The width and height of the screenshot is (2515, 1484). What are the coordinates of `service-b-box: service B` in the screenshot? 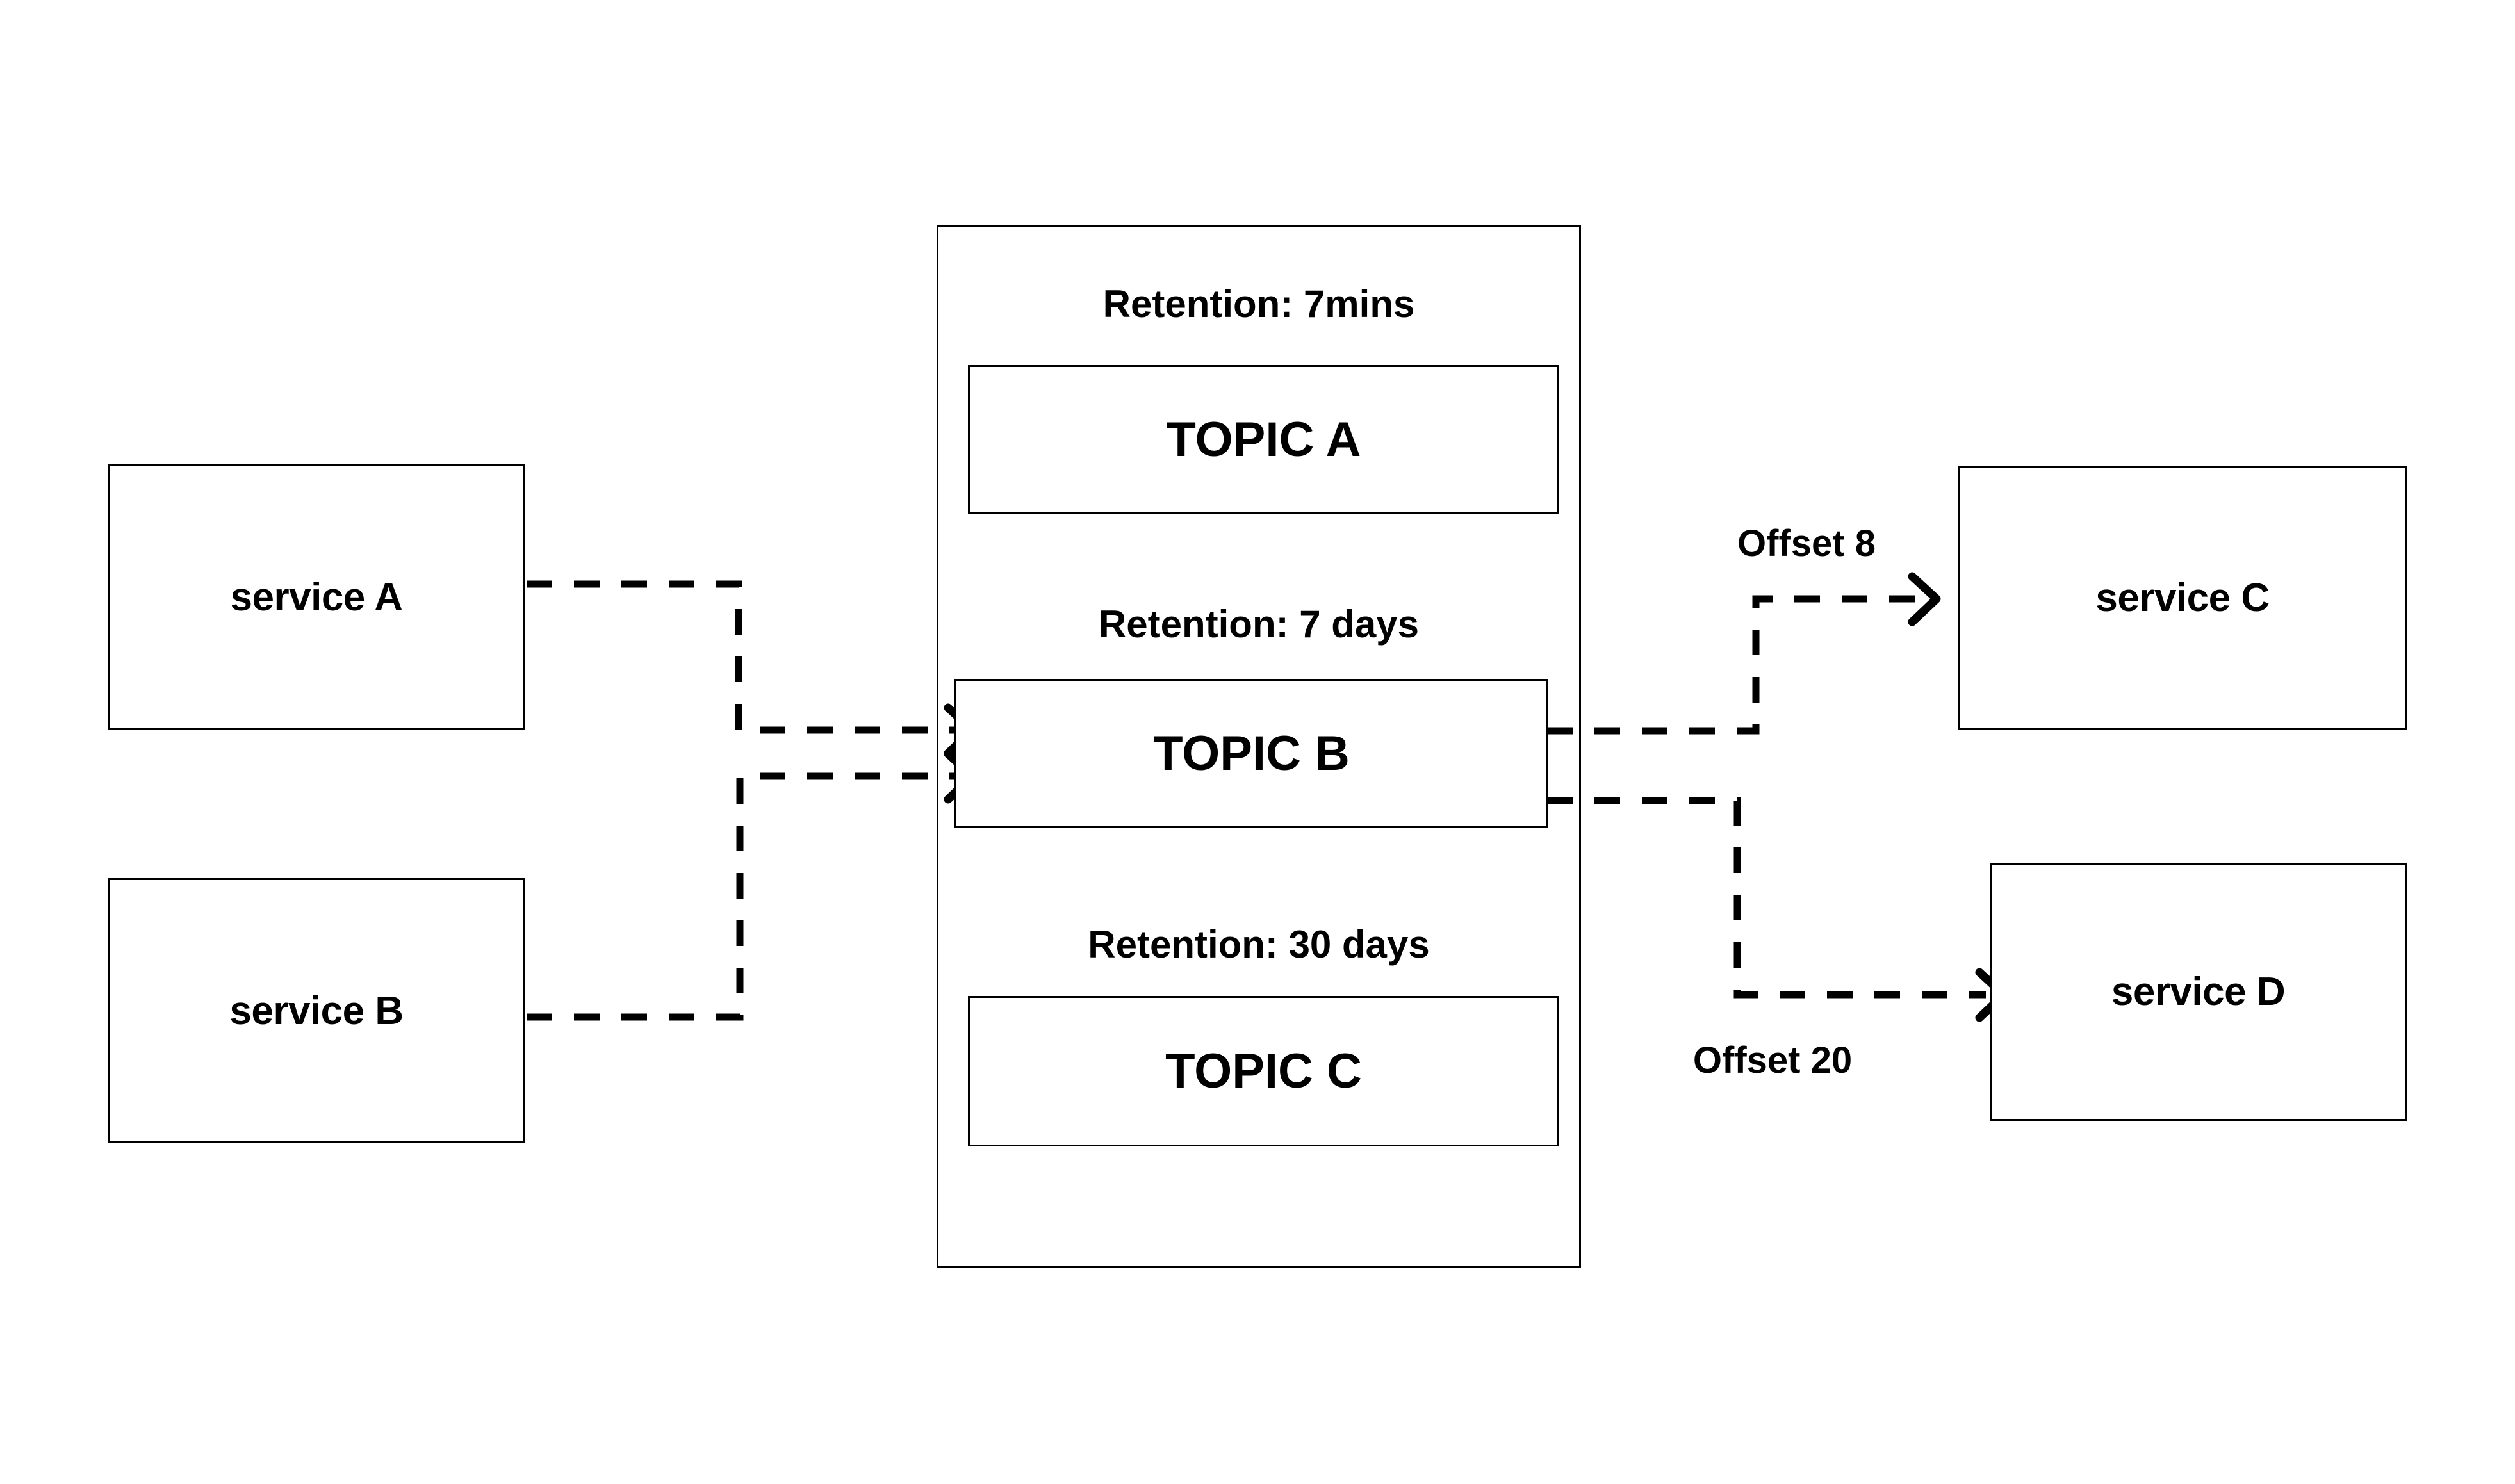 It's located at (317, 1011).